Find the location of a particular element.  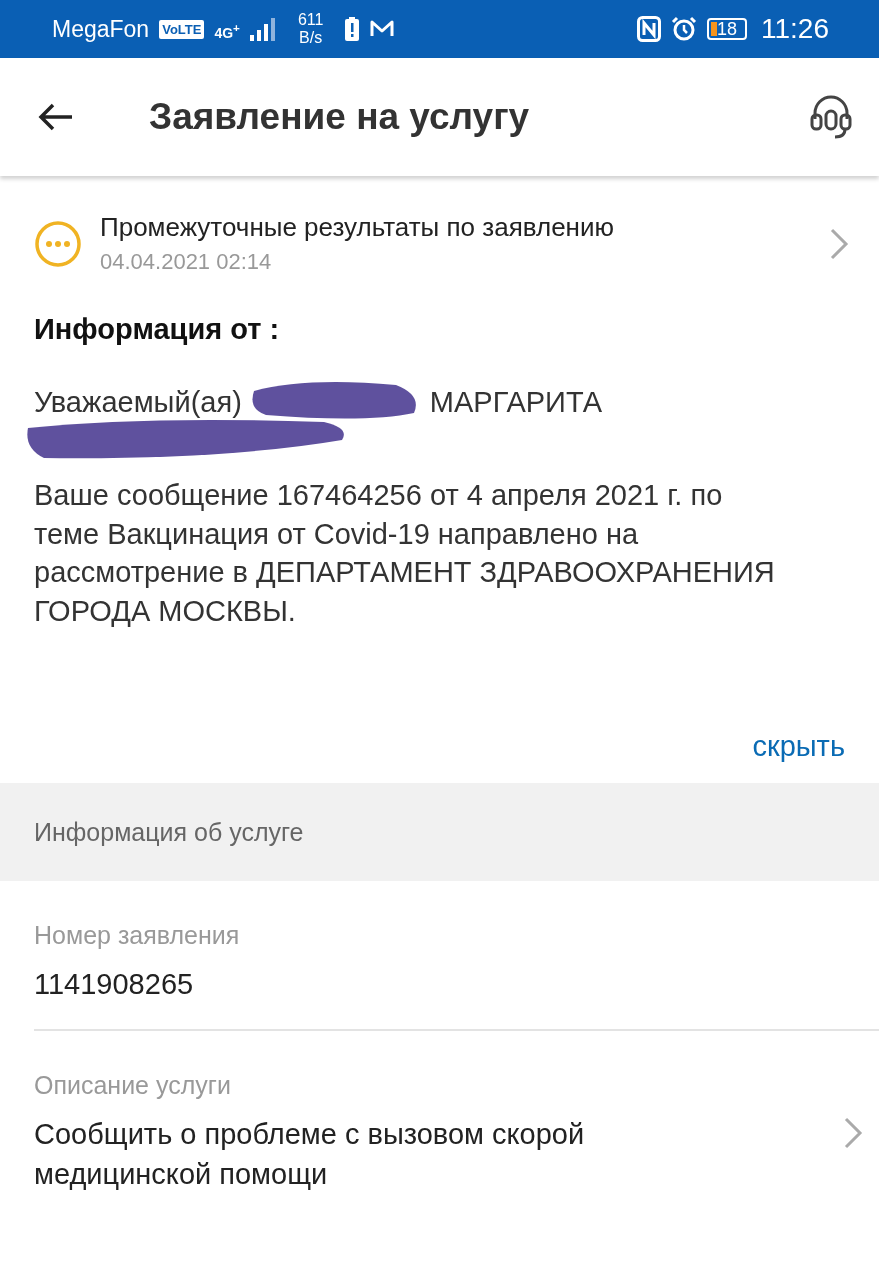

field-value: Сообщить о проблеме с вызовом скорой медицинской помощи is located at coordinates (310, 1154).